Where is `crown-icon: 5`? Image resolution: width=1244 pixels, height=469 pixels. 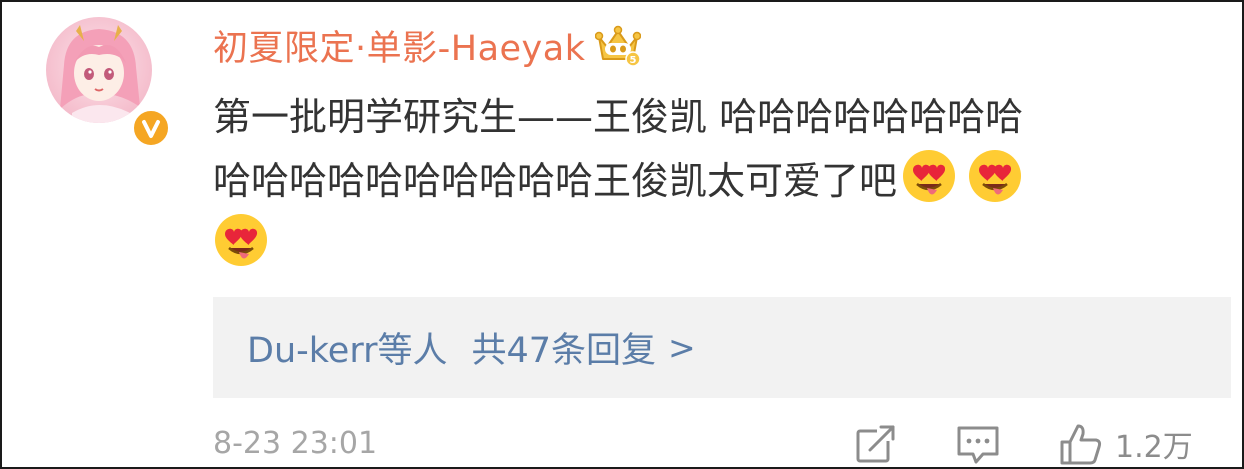 crown-icon: 5 is located at coordinates (618, 45).